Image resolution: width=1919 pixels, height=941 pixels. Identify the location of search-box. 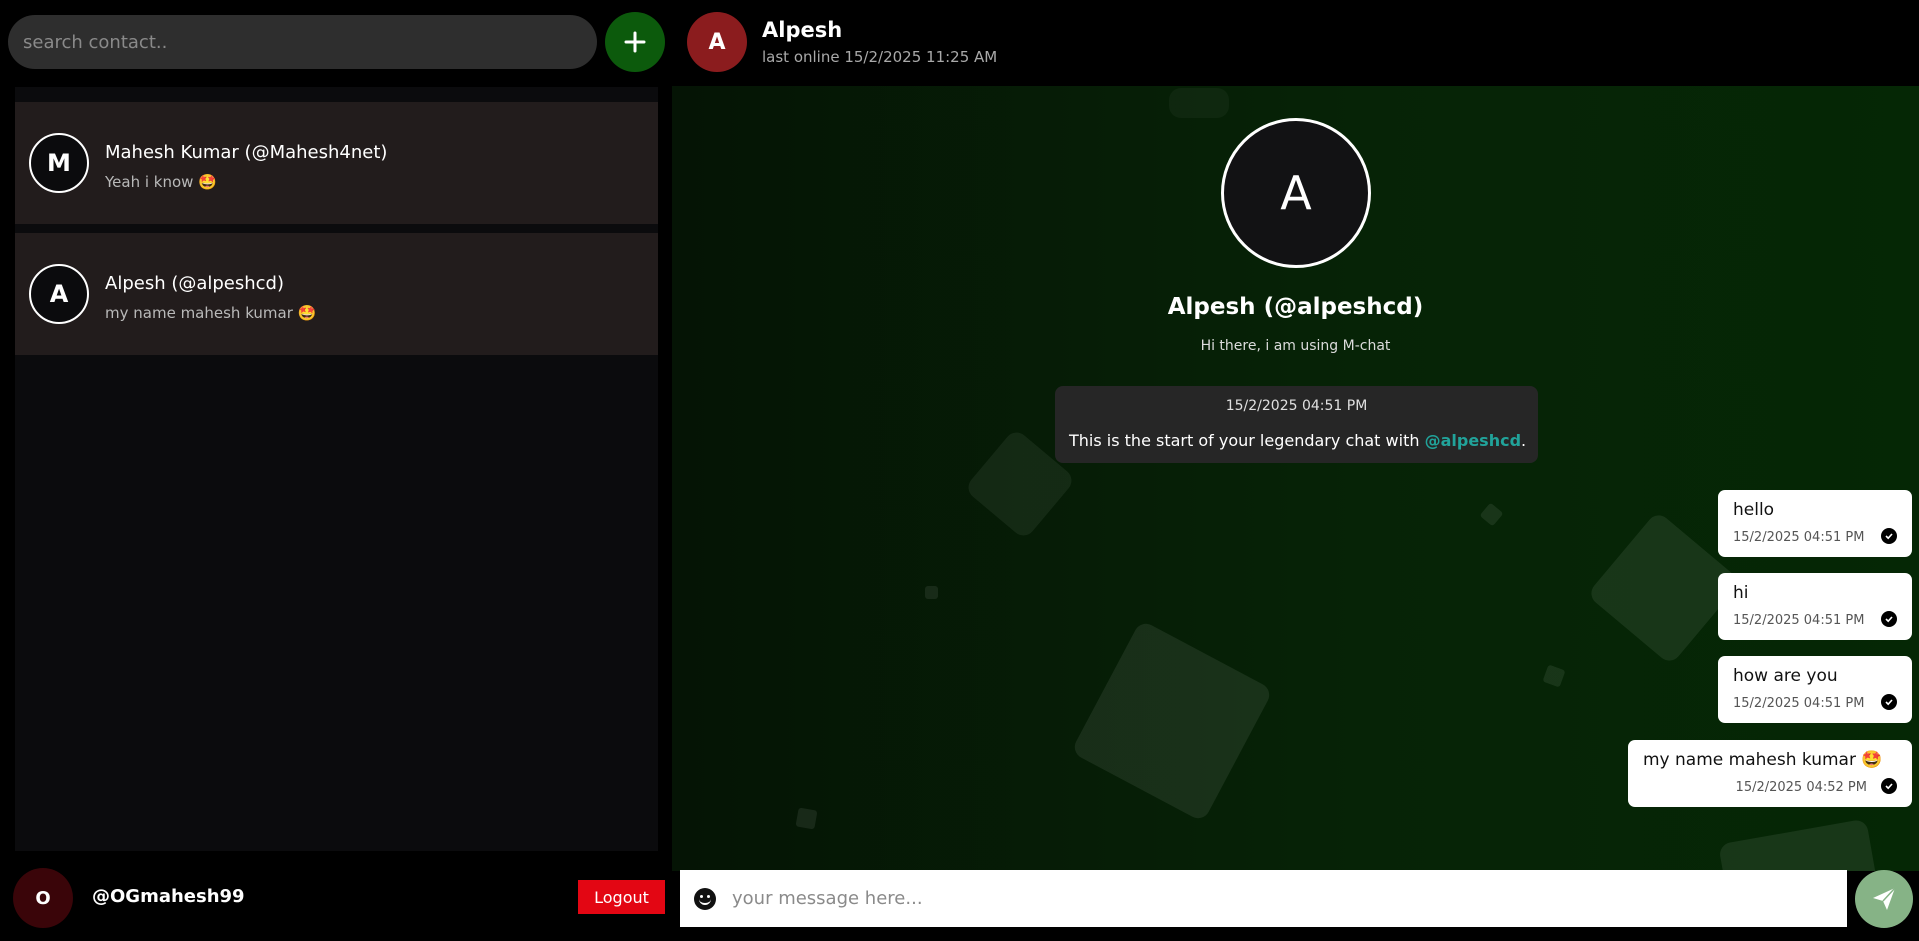
(302, 42).